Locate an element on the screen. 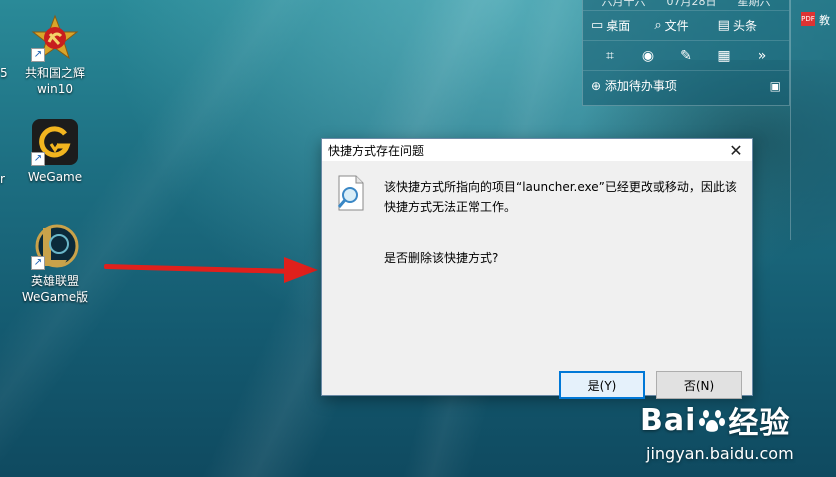  league-of-legends-icon: ↗ is located at coordinates (55, 246).